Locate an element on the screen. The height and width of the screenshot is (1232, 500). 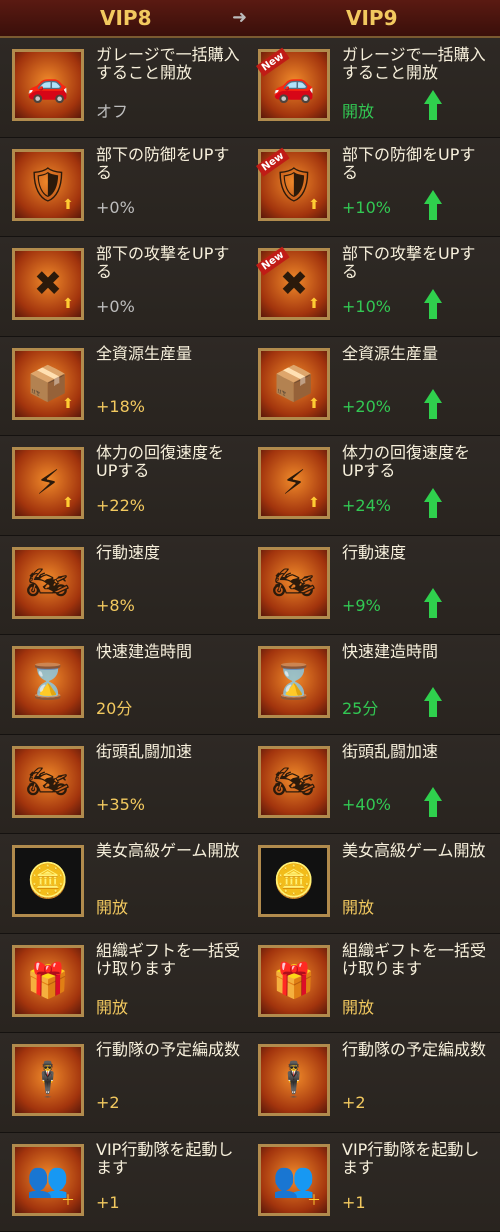
benefit-cell-vip9: 🪙 美女高級ゲーム開放 開放 is located at coordinates (371, 883).